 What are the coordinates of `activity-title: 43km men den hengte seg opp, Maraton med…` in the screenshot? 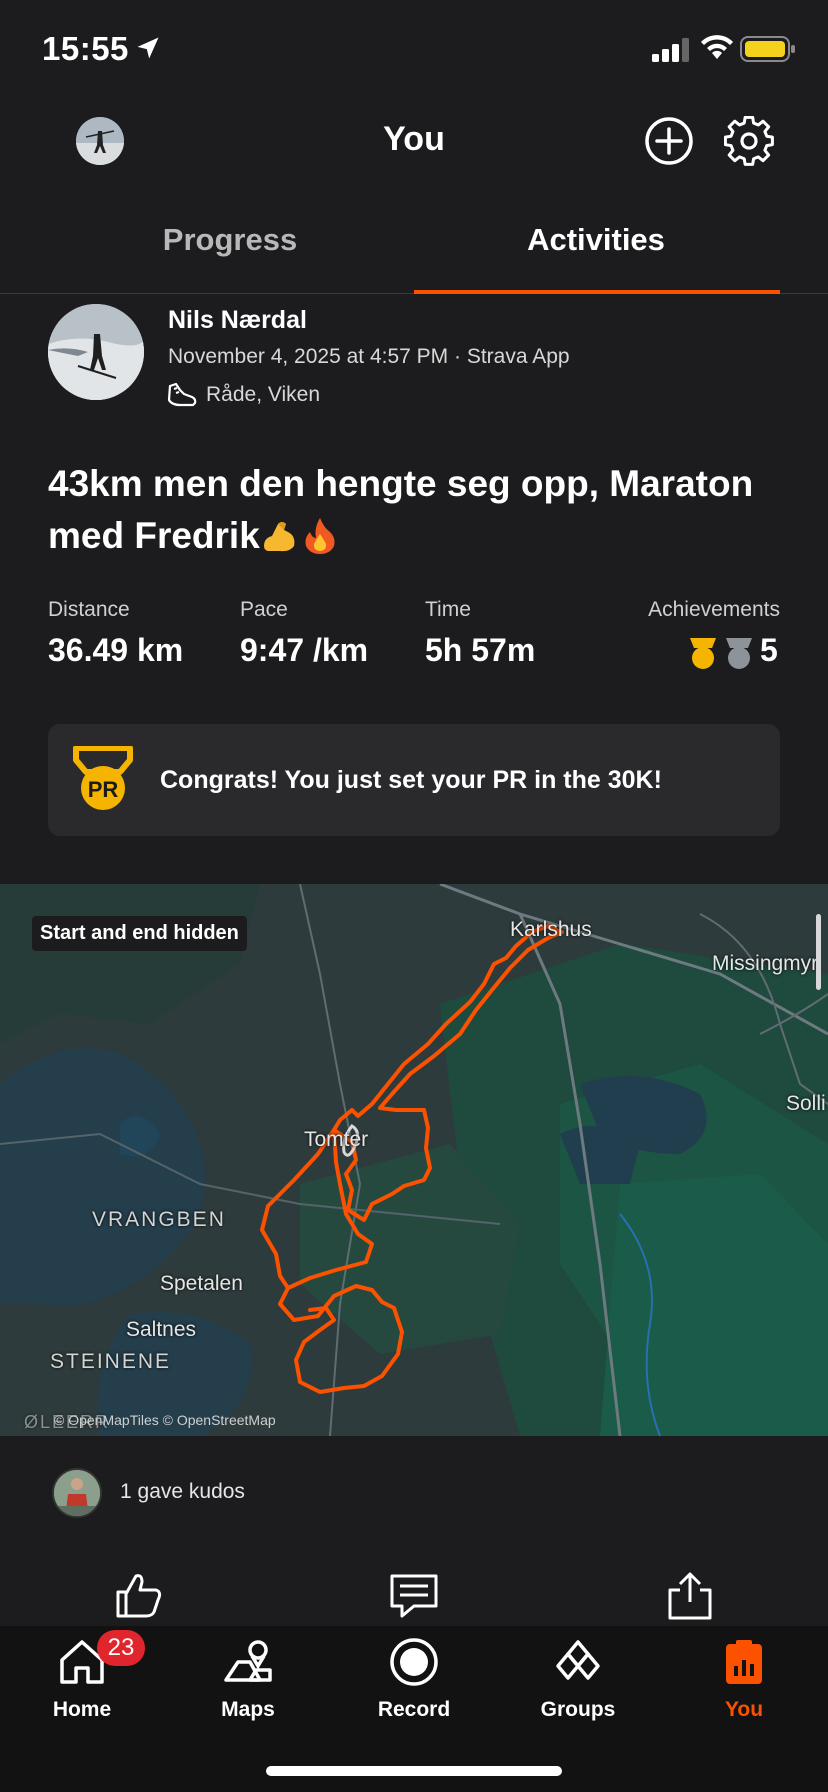 It's located at (418, 510).